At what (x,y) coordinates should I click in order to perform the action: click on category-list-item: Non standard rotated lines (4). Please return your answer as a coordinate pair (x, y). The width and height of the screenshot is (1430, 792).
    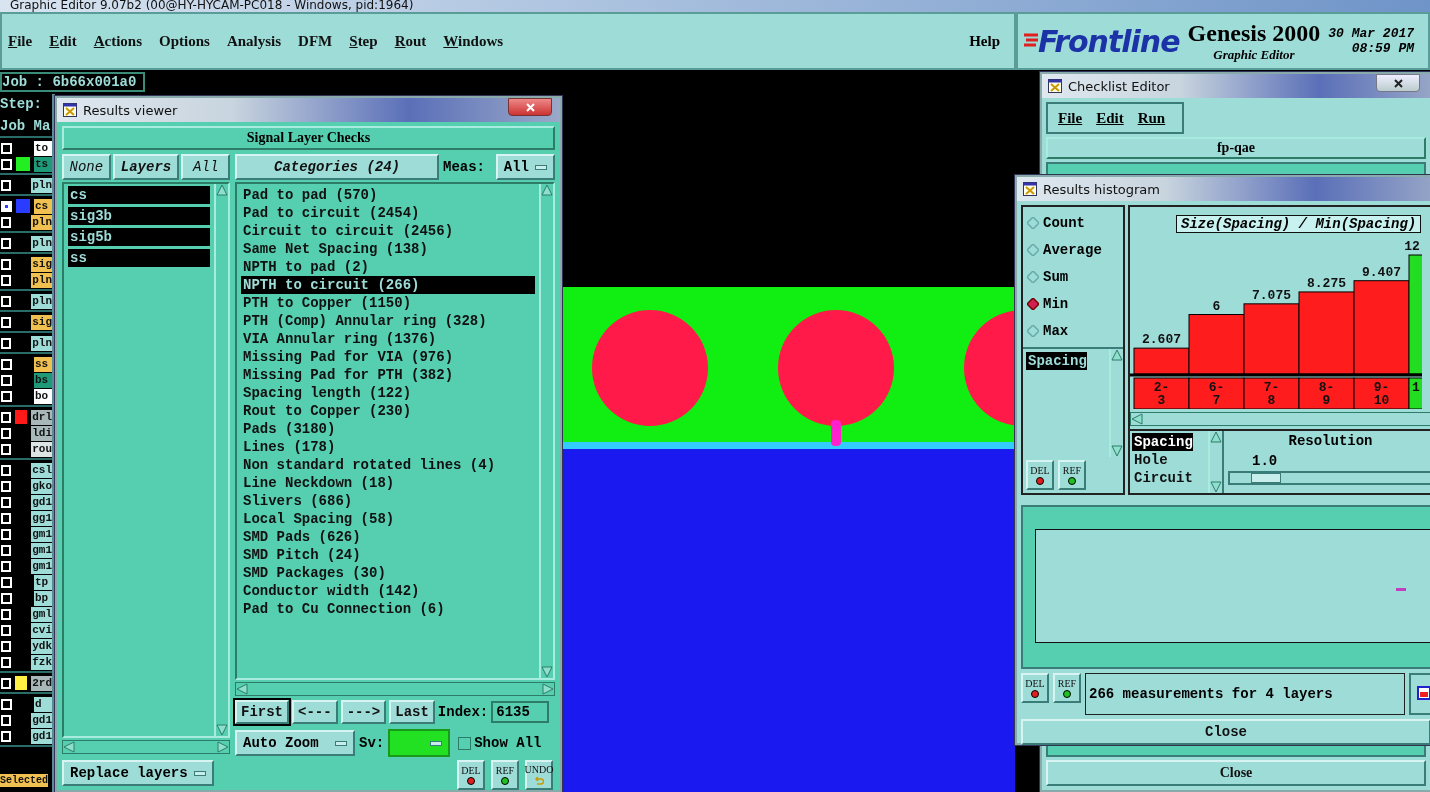
    Looking at the image, I should click on (388, 465).